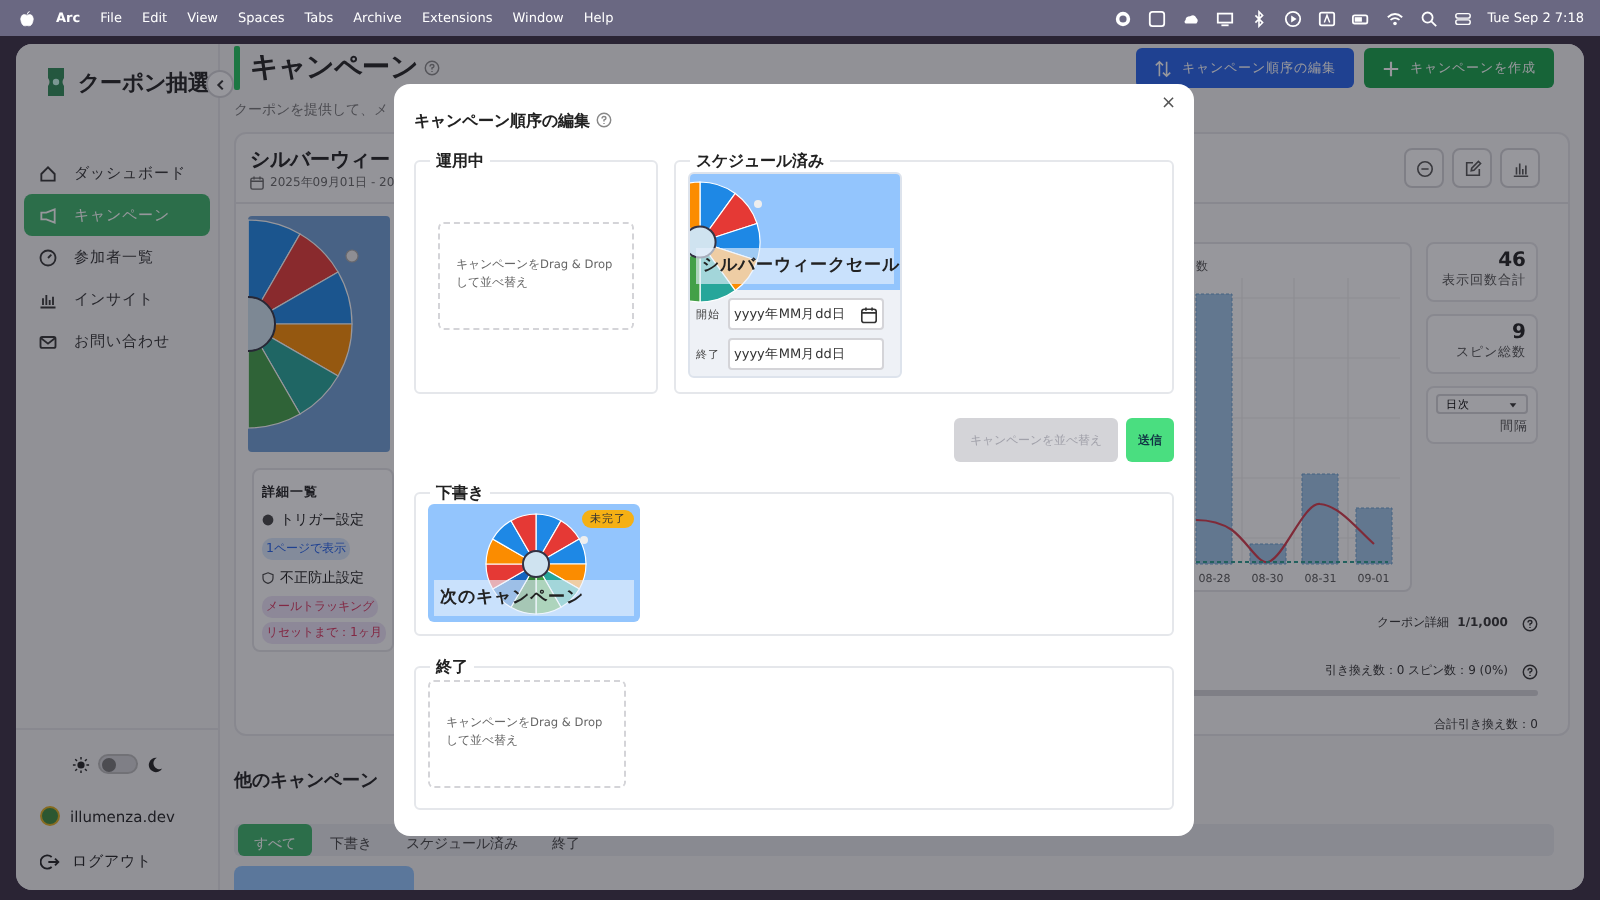 The height and width of the screenshot is (900, 1600). I want to click on note-icon, so click(1156, 18).